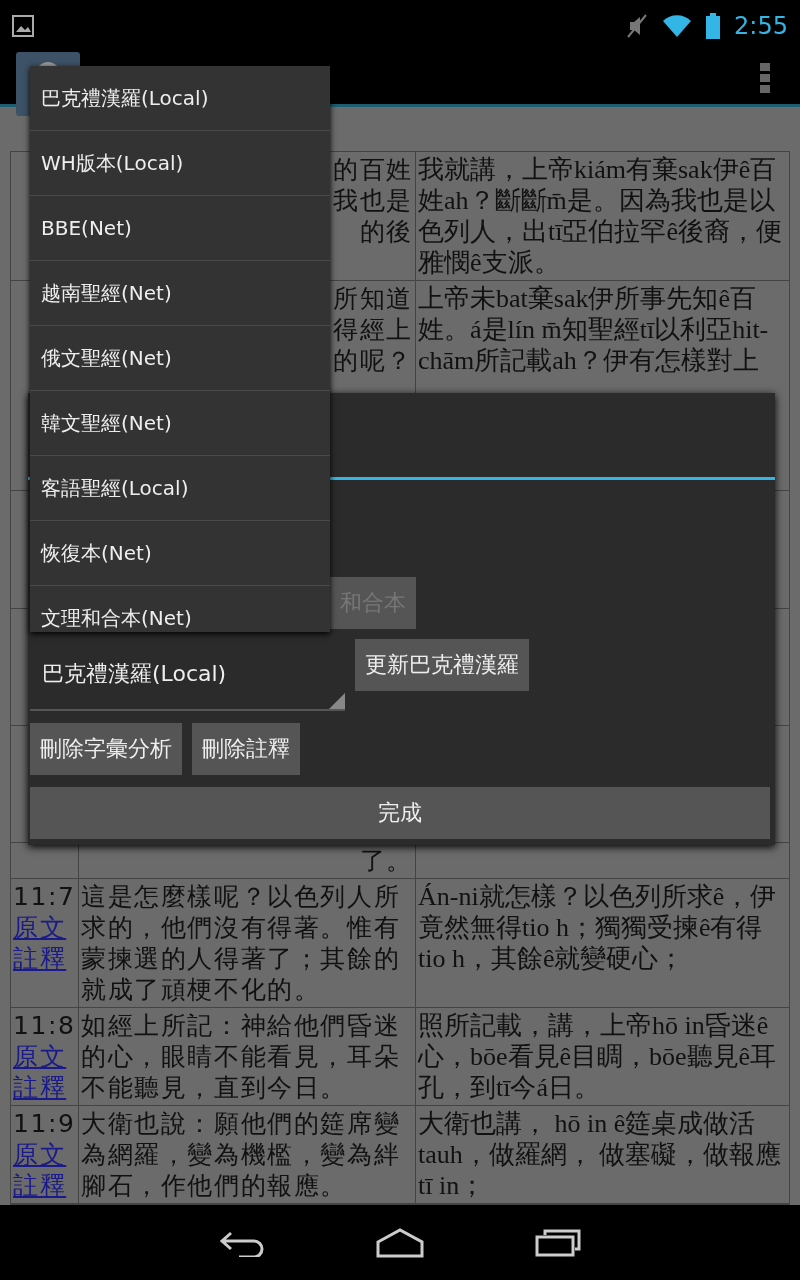 The image size is (800, 1280). Describe the element at coordinates (44, 1025) in the screenshot. I see `verse-number: 11:8` at that location.